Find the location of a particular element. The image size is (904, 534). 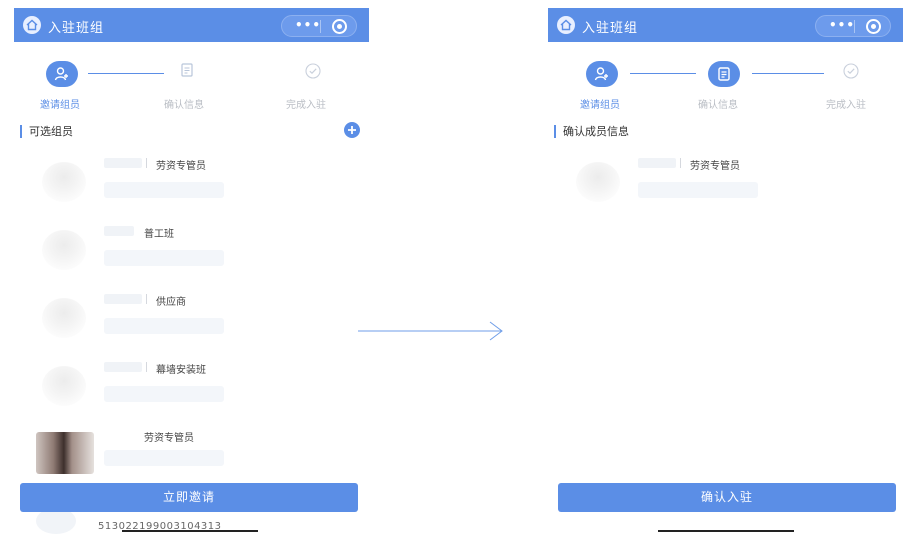

member-role: 幕墙安装班 is located at coordinates (181, 370).